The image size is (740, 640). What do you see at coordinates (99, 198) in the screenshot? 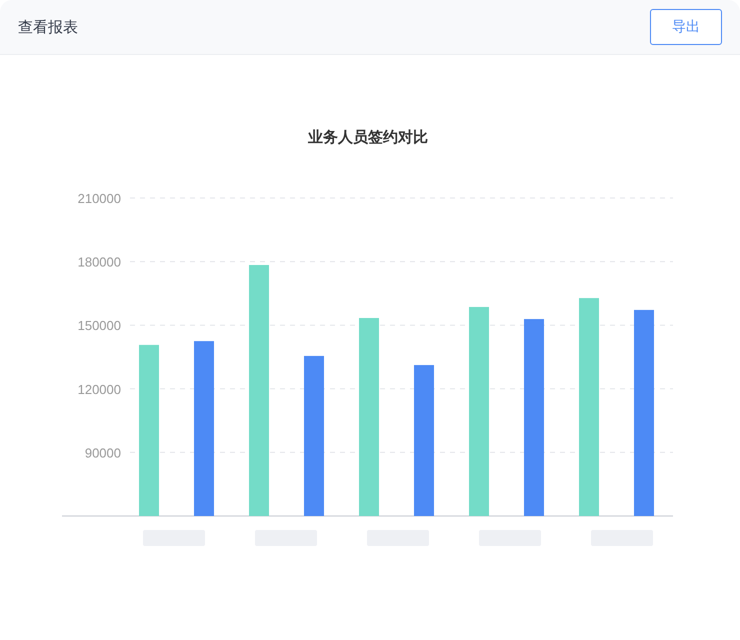
I see `y-tick-label: 210000` at bounding box center [99, 198].